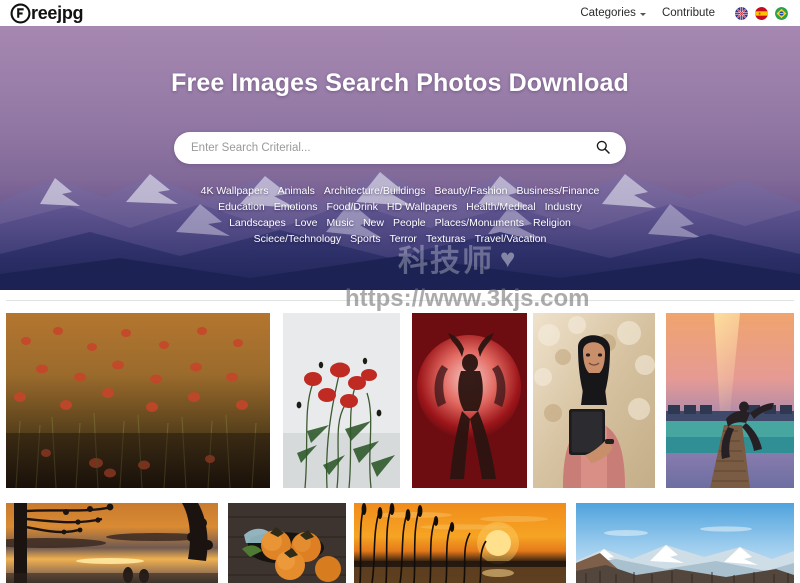 This screenshot has width=800, height=583. What do you see at coordinates (400, 83) in the screenshot?
I see `page-title: Free Images Search Photos Download` at bounding box center [400, 83].